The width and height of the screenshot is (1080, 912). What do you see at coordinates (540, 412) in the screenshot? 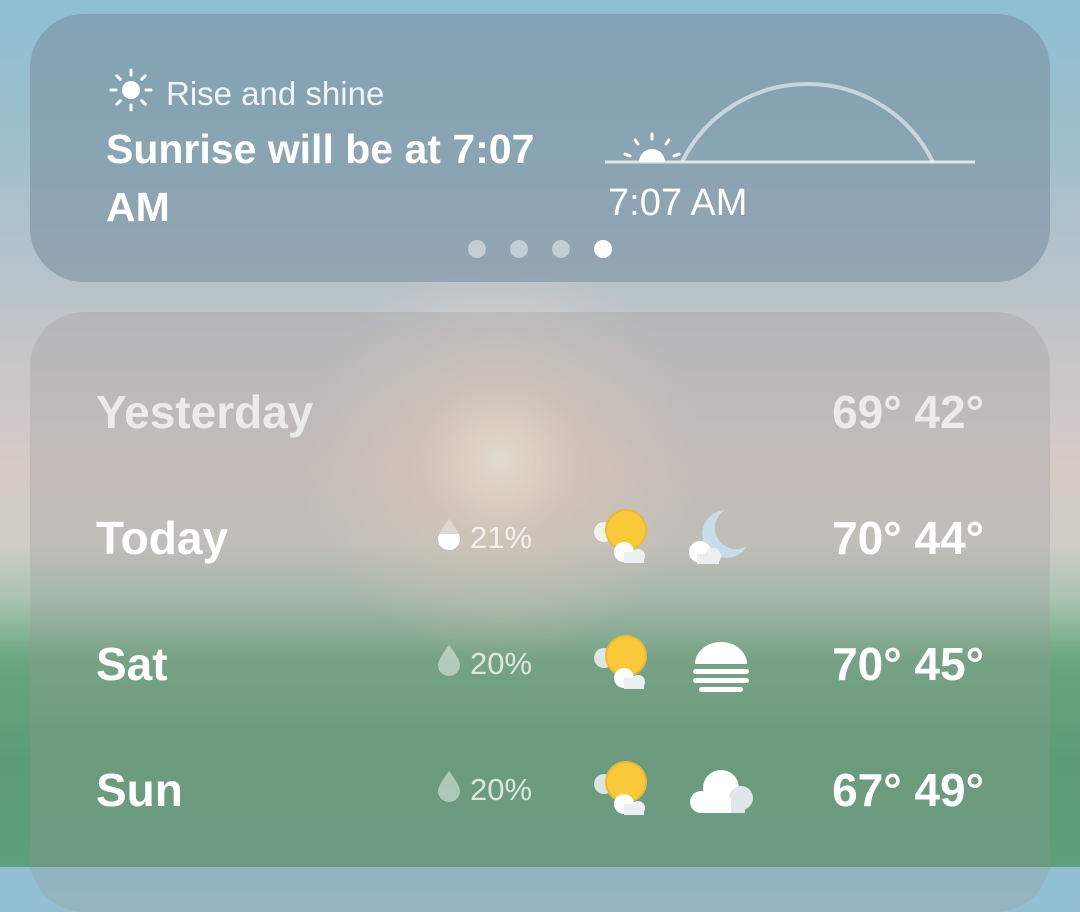
I see `forecast-row-yesterday: Yesterday 69° 42°` at bounding box center [540, 412].